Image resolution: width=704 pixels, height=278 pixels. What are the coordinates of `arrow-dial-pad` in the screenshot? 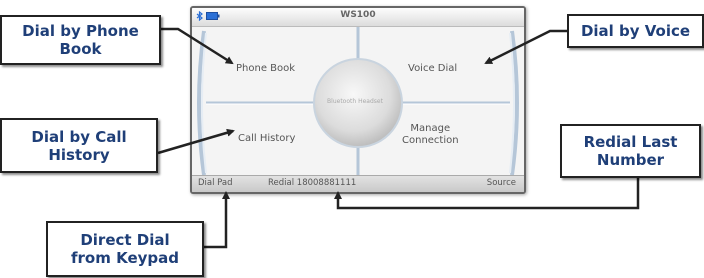 It's located at (217, 220).